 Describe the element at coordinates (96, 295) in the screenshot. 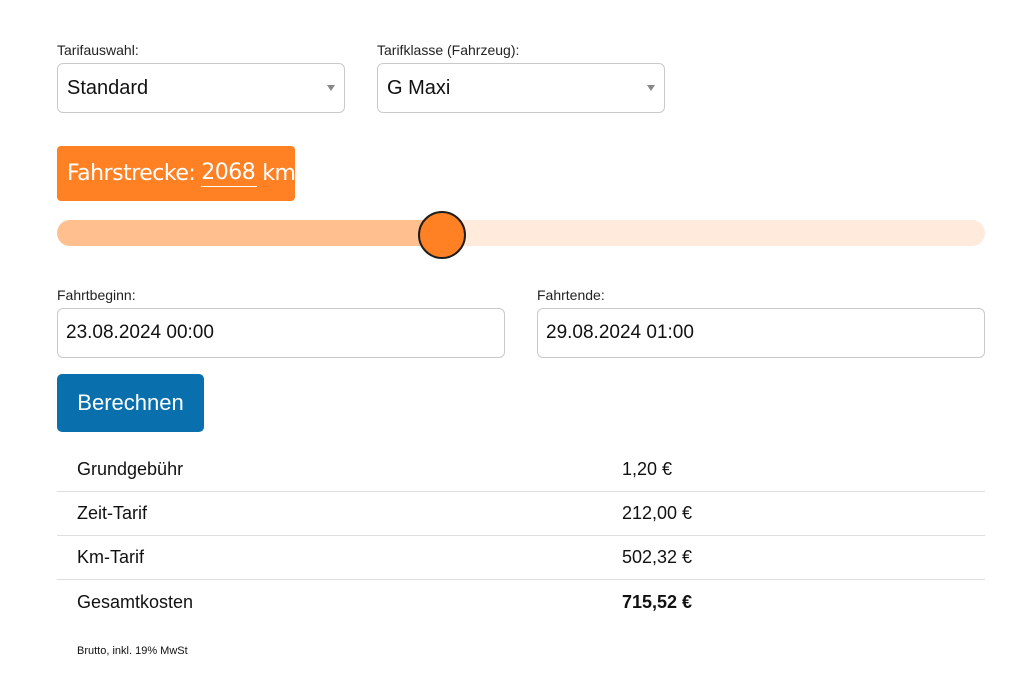

I see `trip-start-label: Fahrtbeginn:` at that location.